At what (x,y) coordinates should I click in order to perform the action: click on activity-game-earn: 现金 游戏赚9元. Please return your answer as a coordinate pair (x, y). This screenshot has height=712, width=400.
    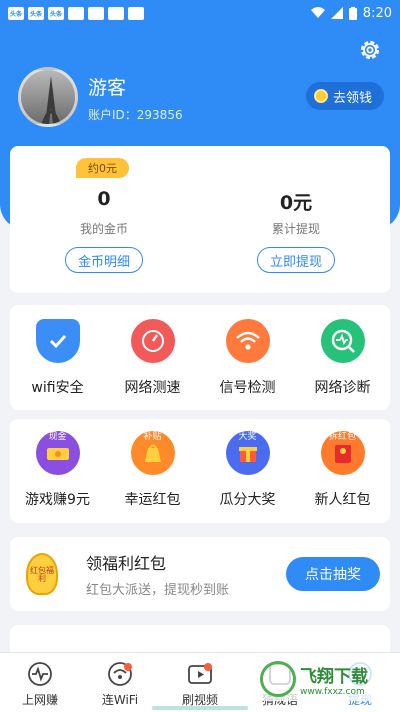
    Looking at the image, I should click on (57, 464).